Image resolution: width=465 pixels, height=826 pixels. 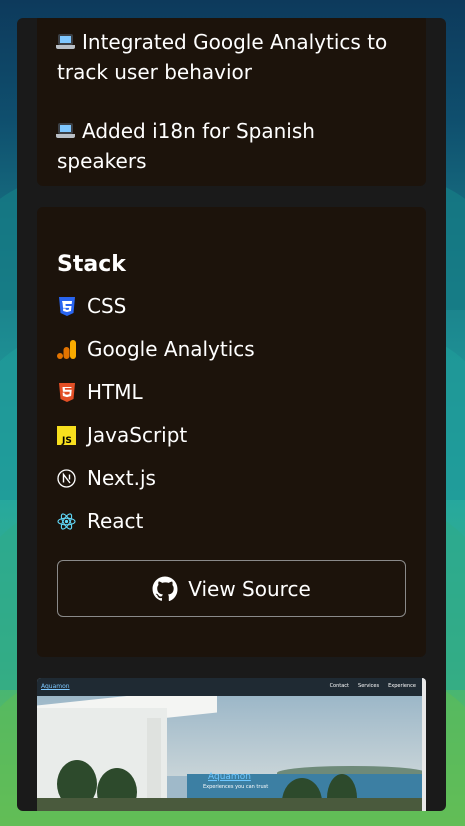 I want to click on preview-hero-subtitle: Experiences you can trust, so click(x=236, y=787).